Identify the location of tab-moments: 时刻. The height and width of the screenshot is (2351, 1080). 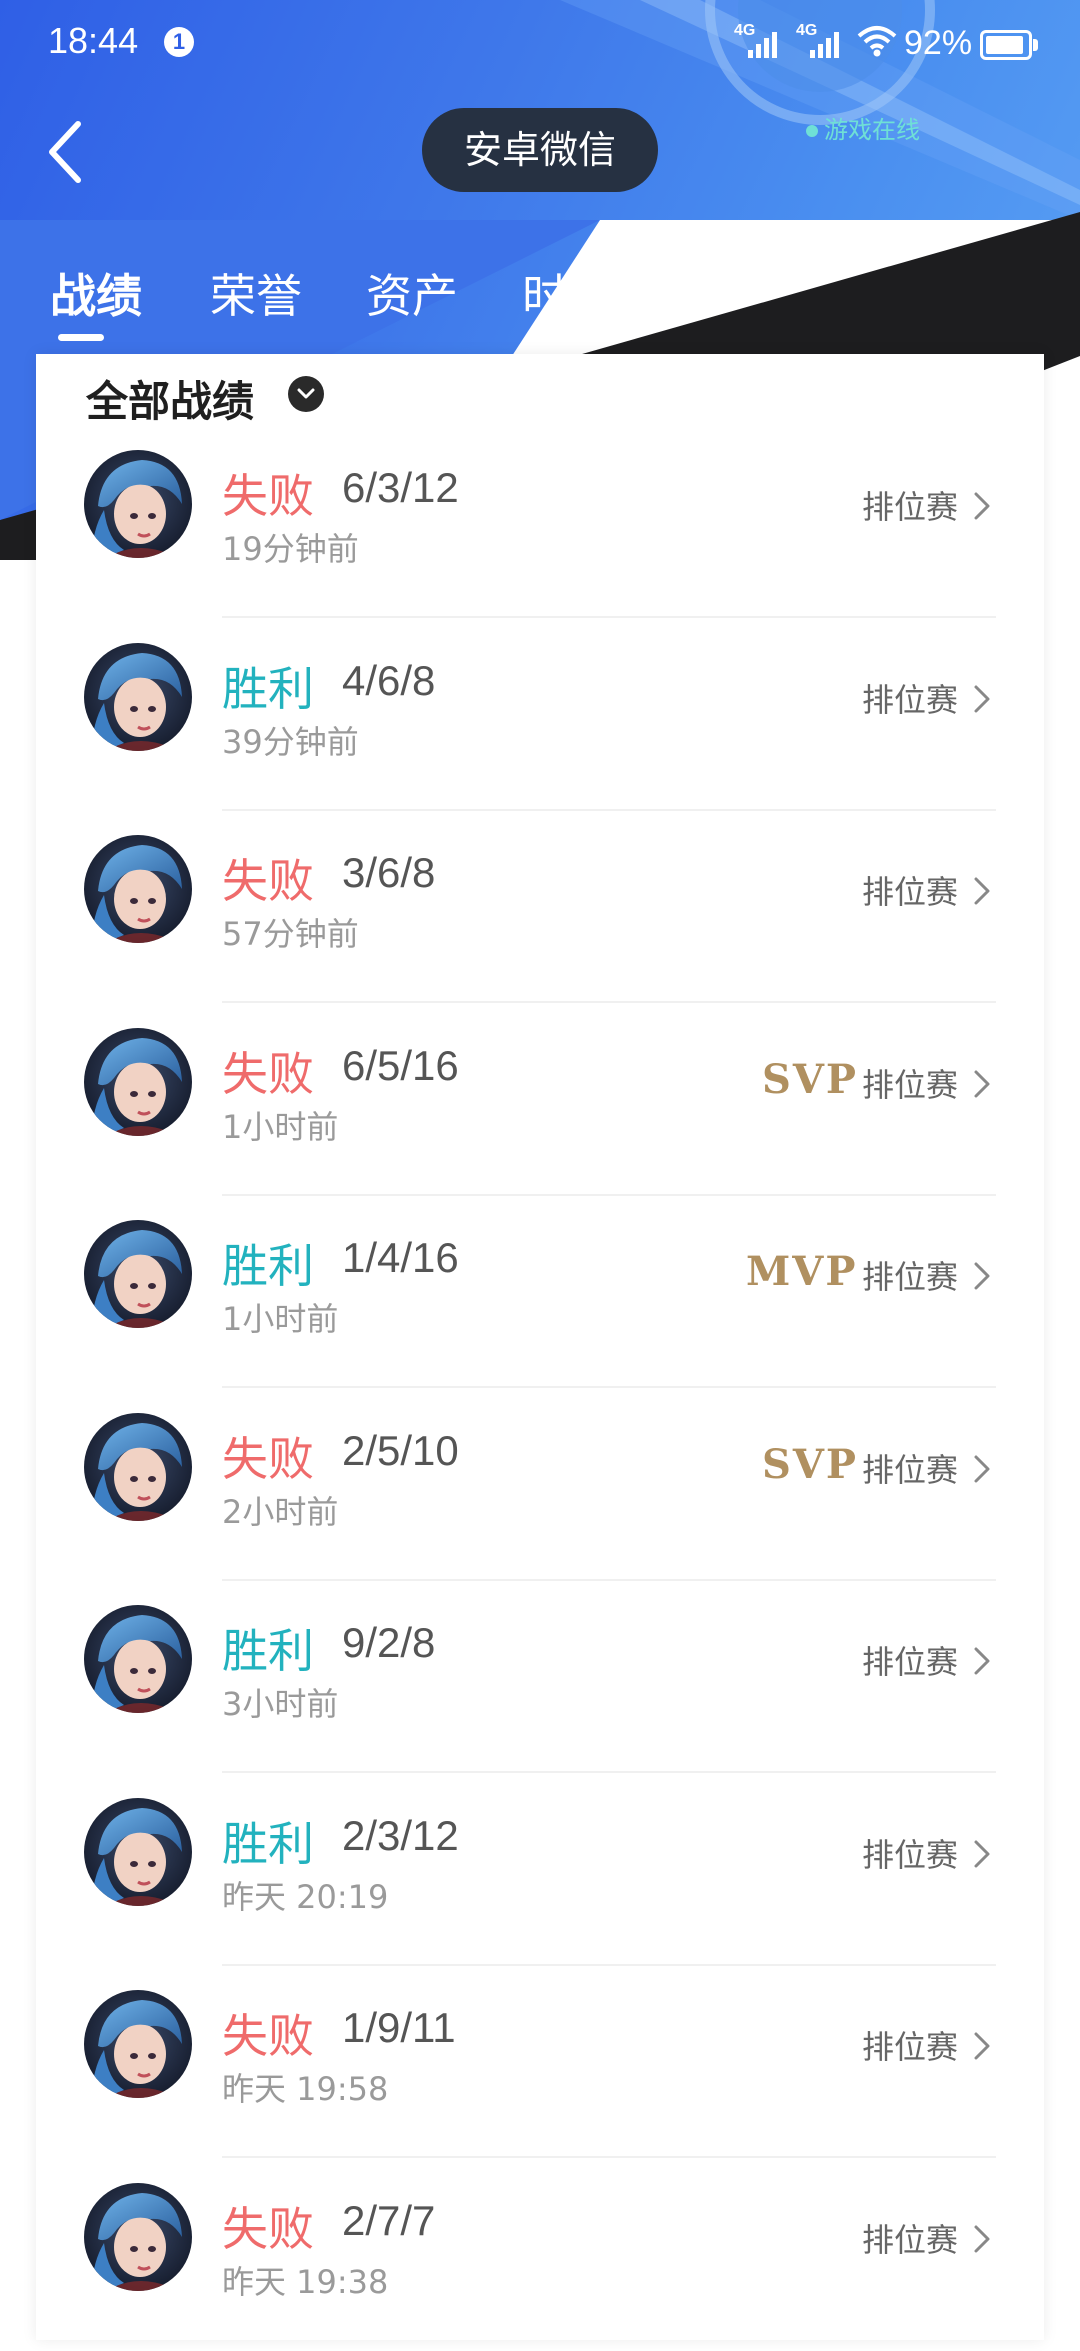
(568, 293).